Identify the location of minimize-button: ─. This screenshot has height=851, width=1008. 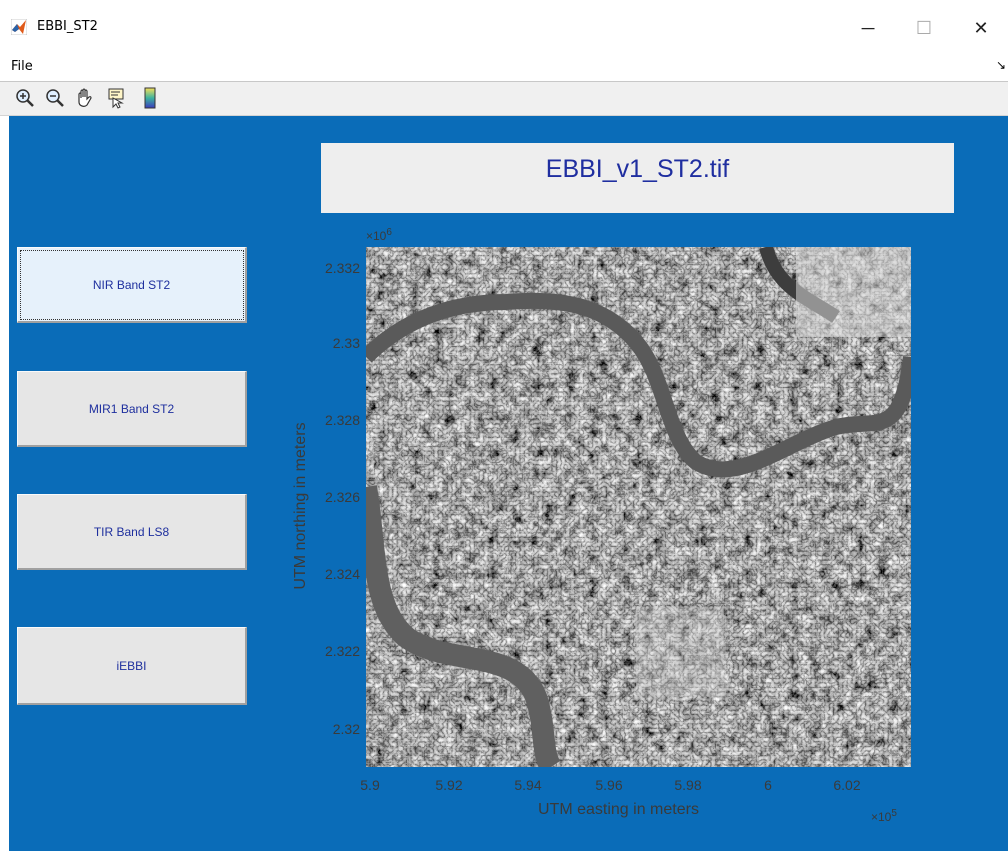
(868, 28).